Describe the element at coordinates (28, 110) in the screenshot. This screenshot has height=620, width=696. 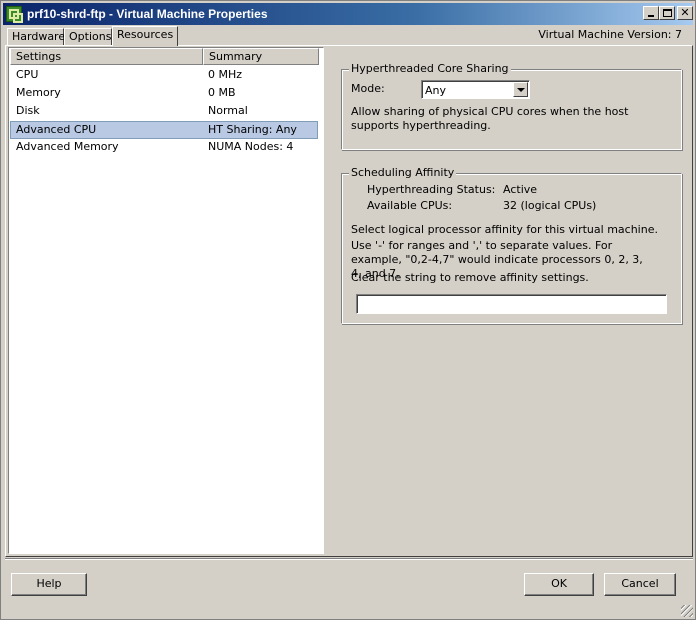
I see `setting-name: Disk` at that location.